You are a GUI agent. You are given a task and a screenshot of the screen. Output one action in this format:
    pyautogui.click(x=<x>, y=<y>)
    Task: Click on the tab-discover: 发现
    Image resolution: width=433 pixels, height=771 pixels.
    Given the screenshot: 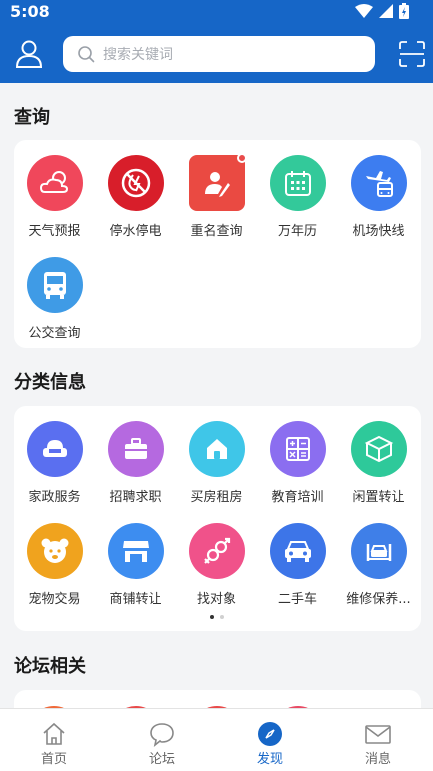 What is the action you would take?
    pyautogui.click(x=270, y=740)
    